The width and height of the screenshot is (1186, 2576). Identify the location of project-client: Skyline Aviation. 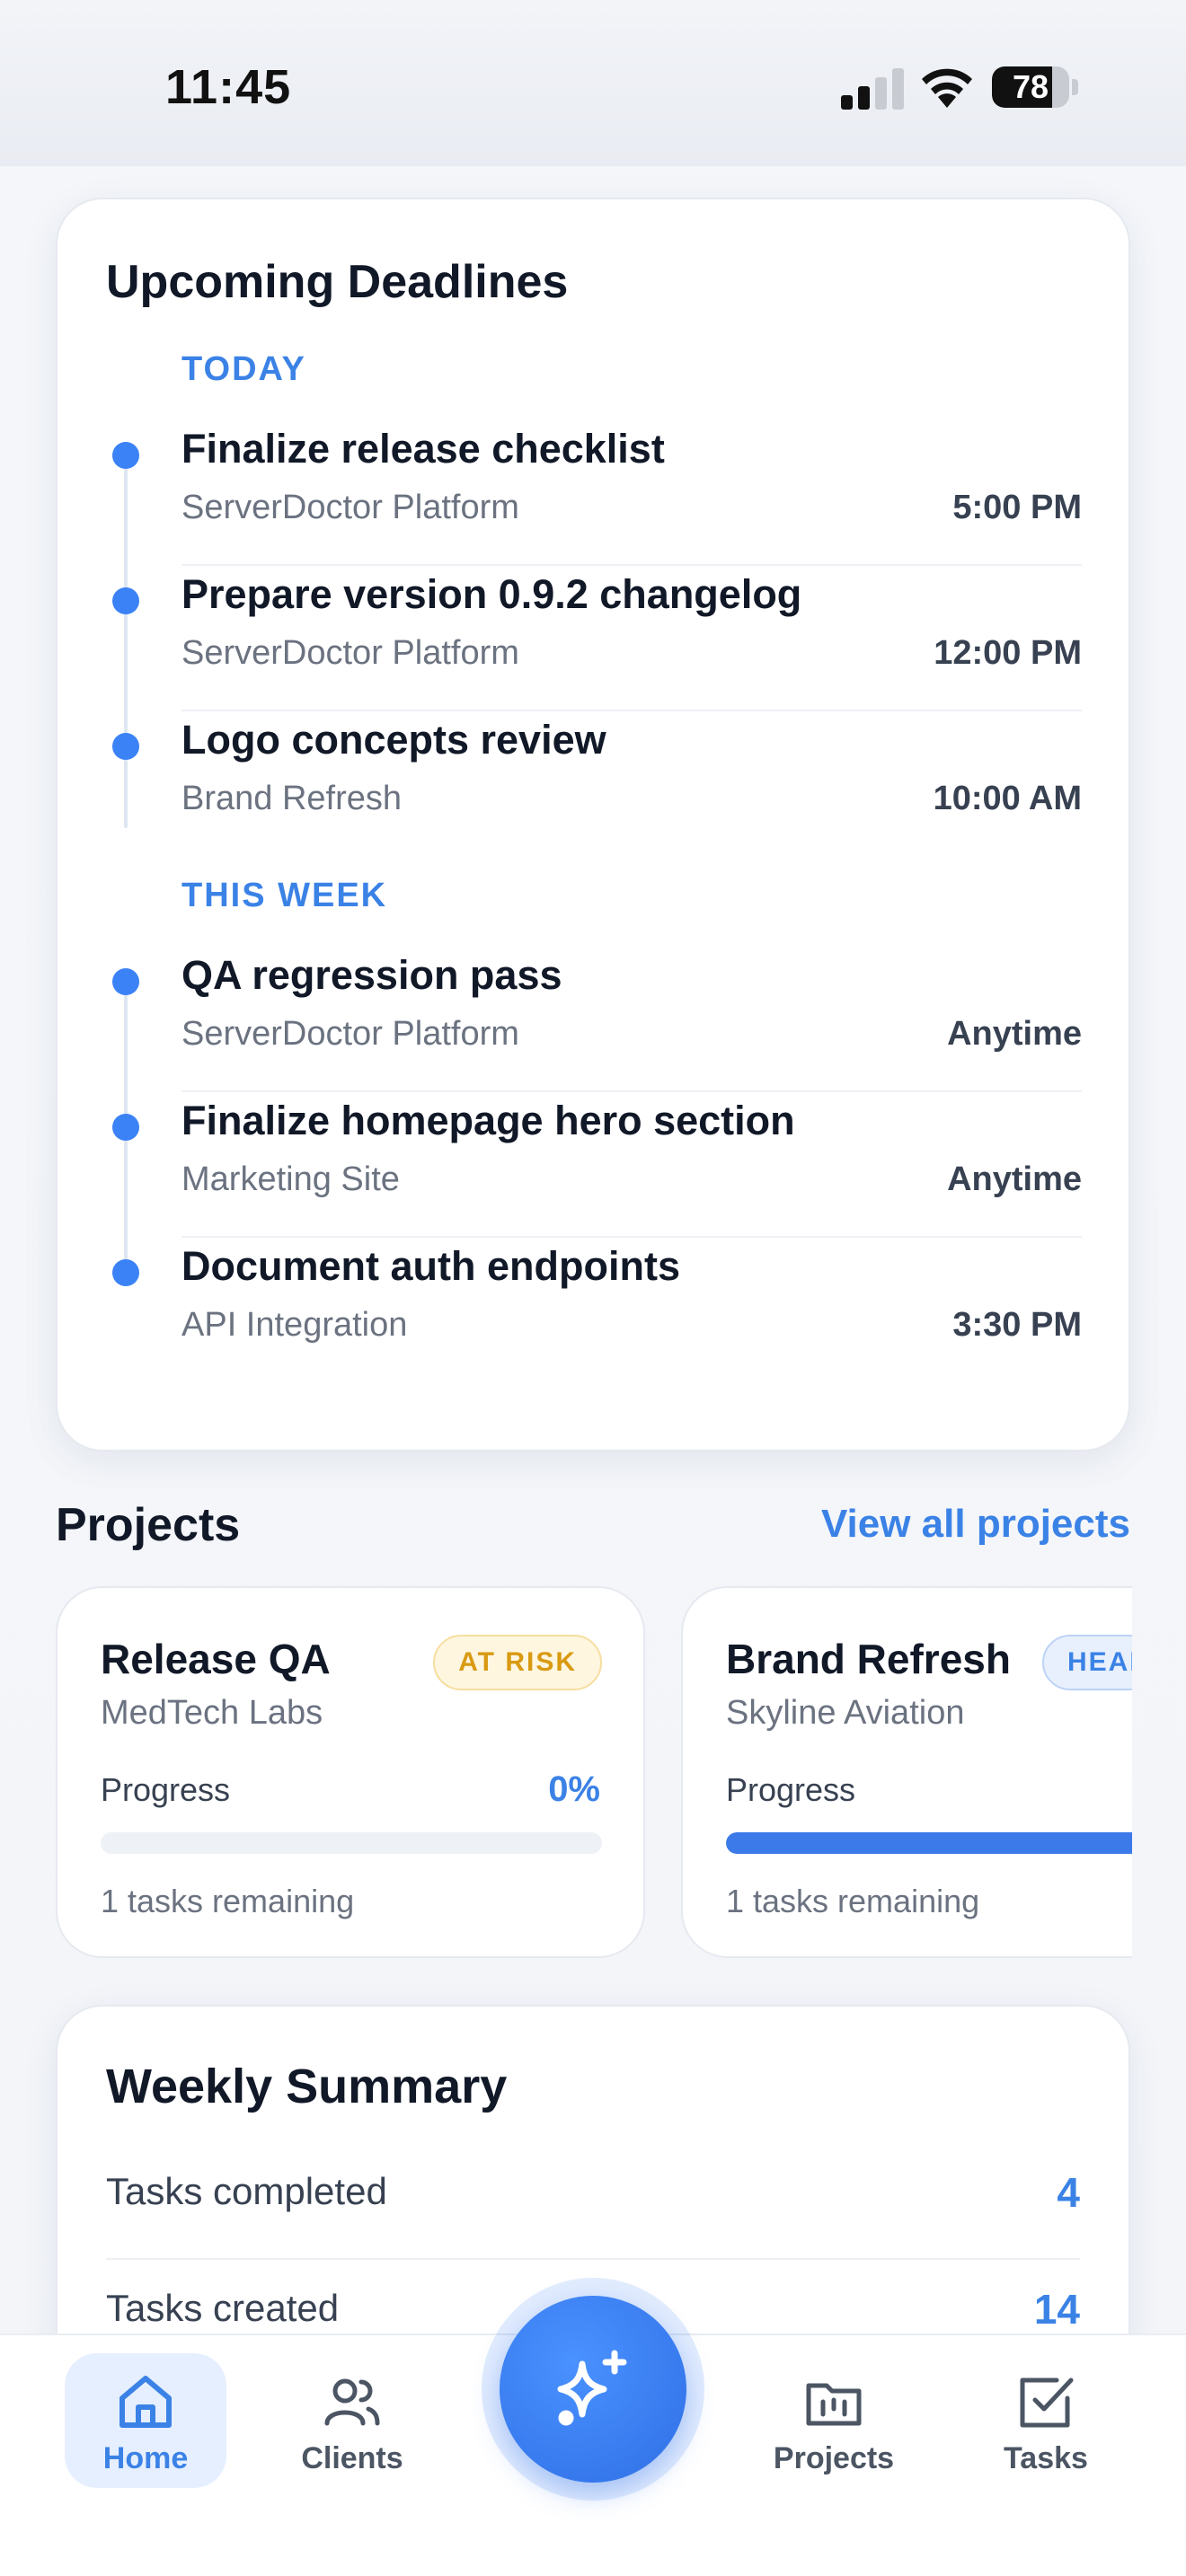
(845, 1713).